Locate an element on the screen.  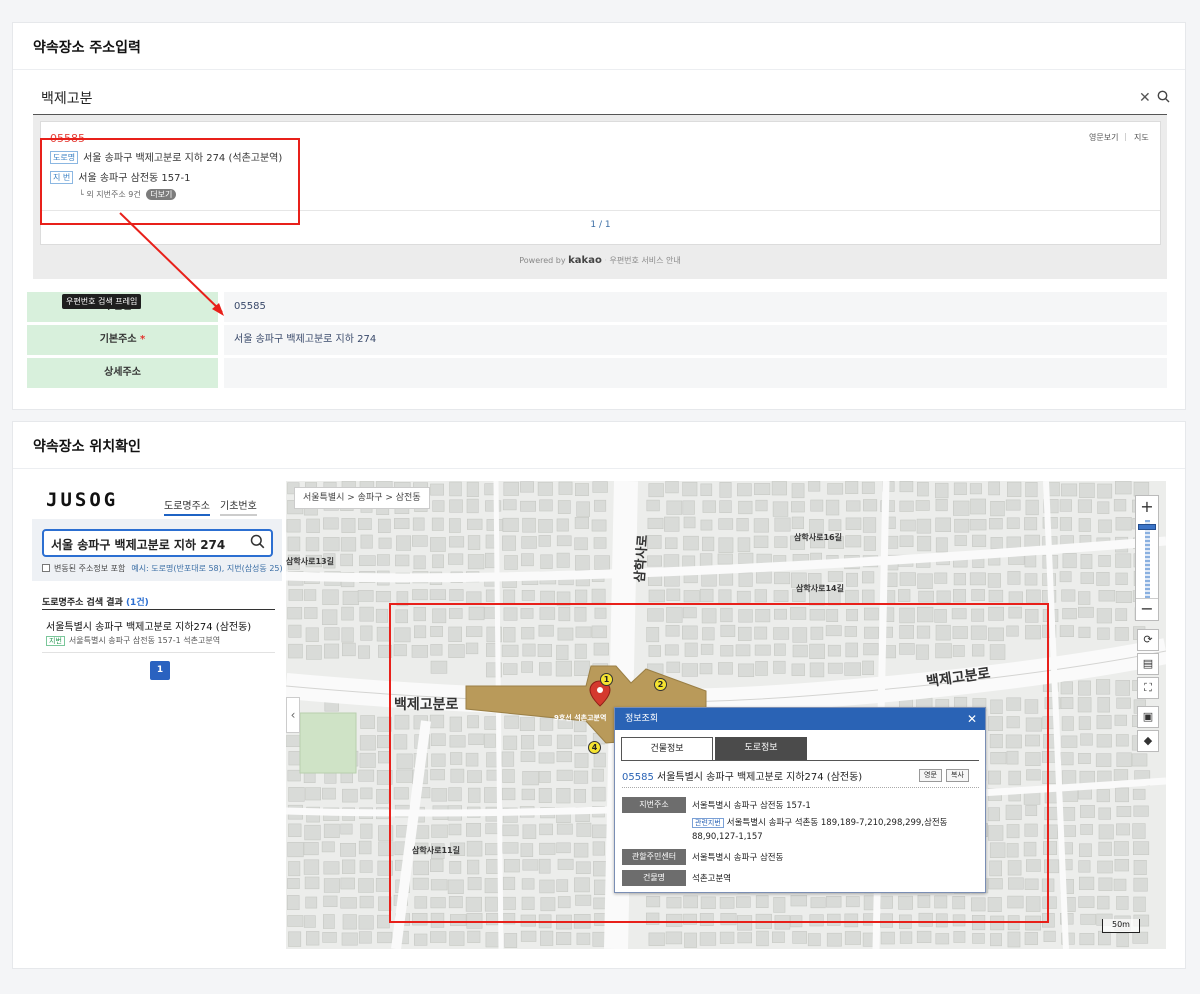
english-view-link: 영문보기 is located at coordinates (1103, 137).